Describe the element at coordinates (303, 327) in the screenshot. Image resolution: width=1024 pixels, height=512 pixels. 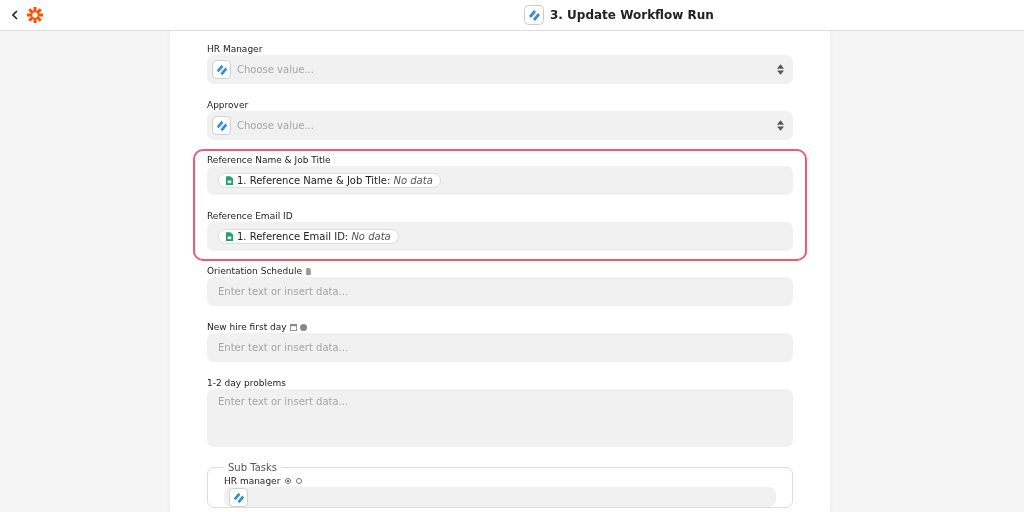
I see `info-icon` at that location.